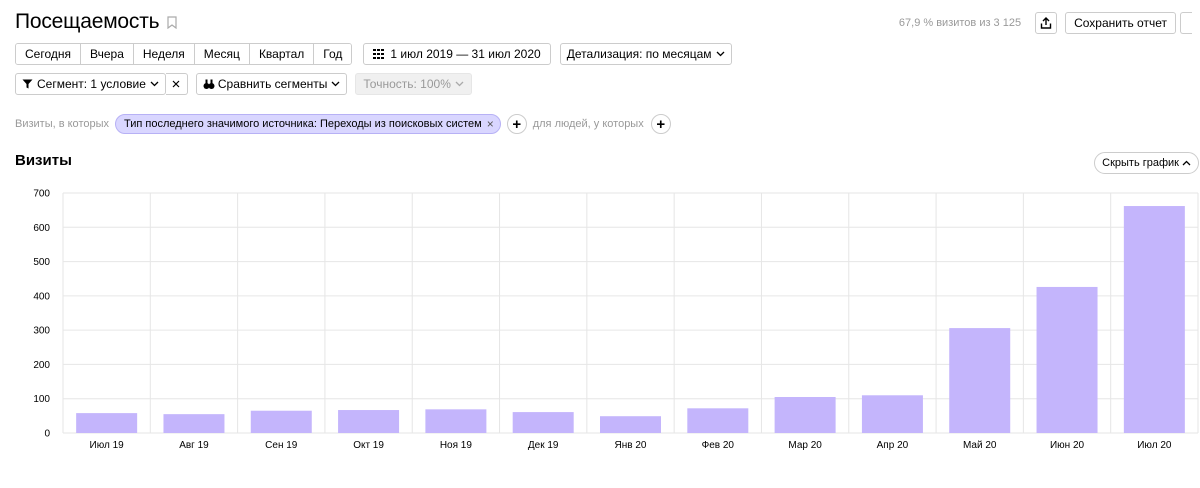 This screenshot has height=488, width=1200. I want to click on chart-section-title: Визиты, so click(43, 160).